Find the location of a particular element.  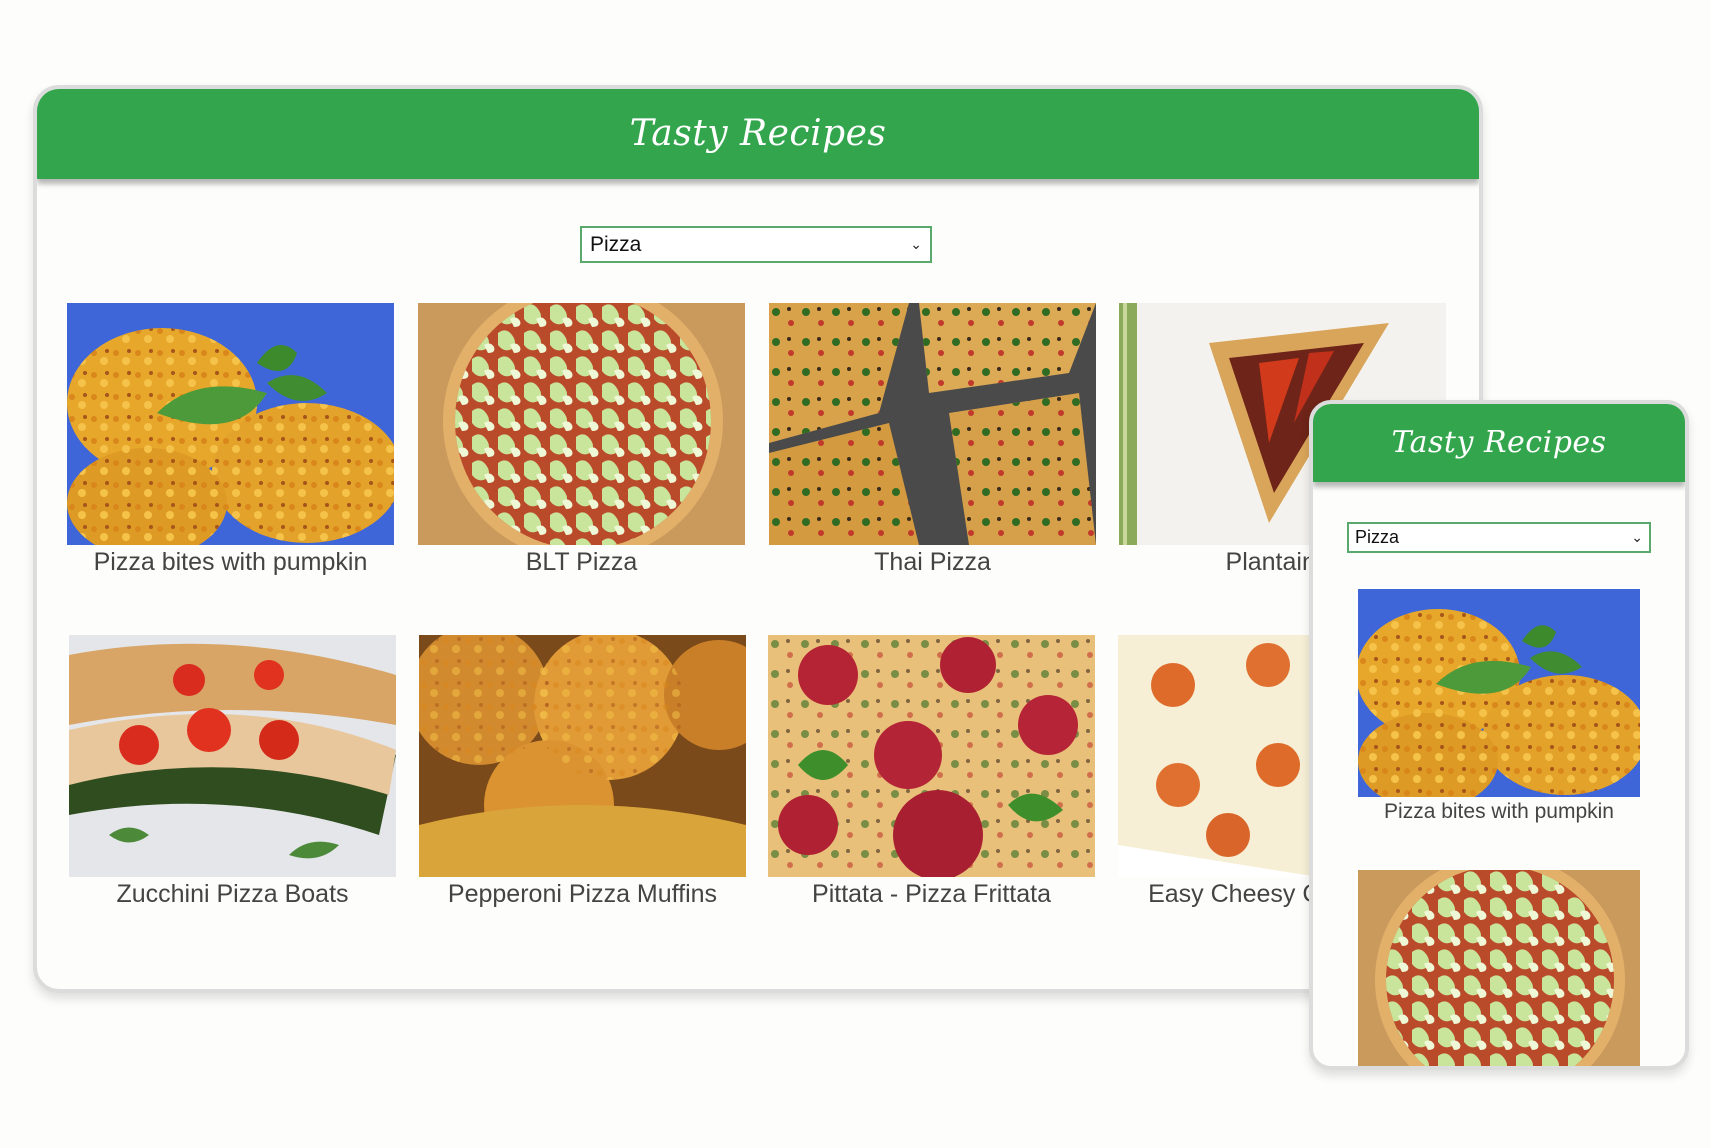

recipe-card: Zucchini Pizza Boats is located at coordinates (232, 772).